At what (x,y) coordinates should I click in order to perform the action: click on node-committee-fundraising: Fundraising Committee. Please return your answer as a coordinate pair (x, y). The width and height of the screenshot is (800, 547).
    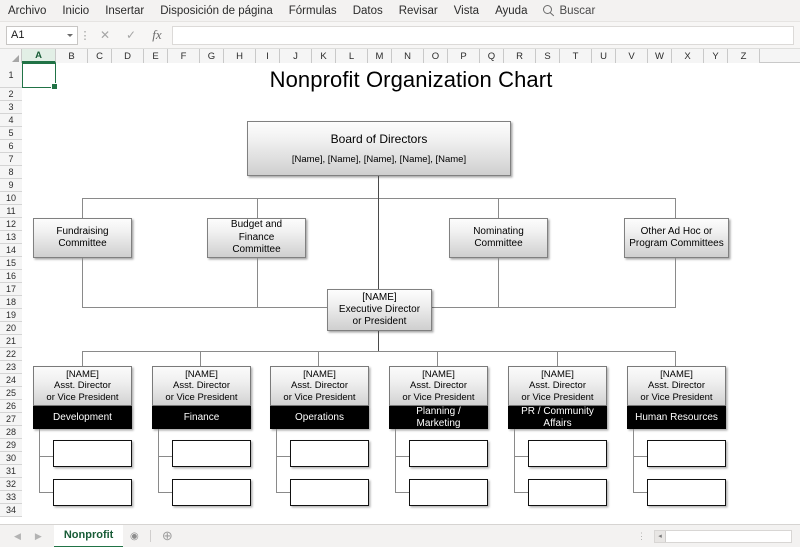
    Looking at the image, I should click on (82, 238).